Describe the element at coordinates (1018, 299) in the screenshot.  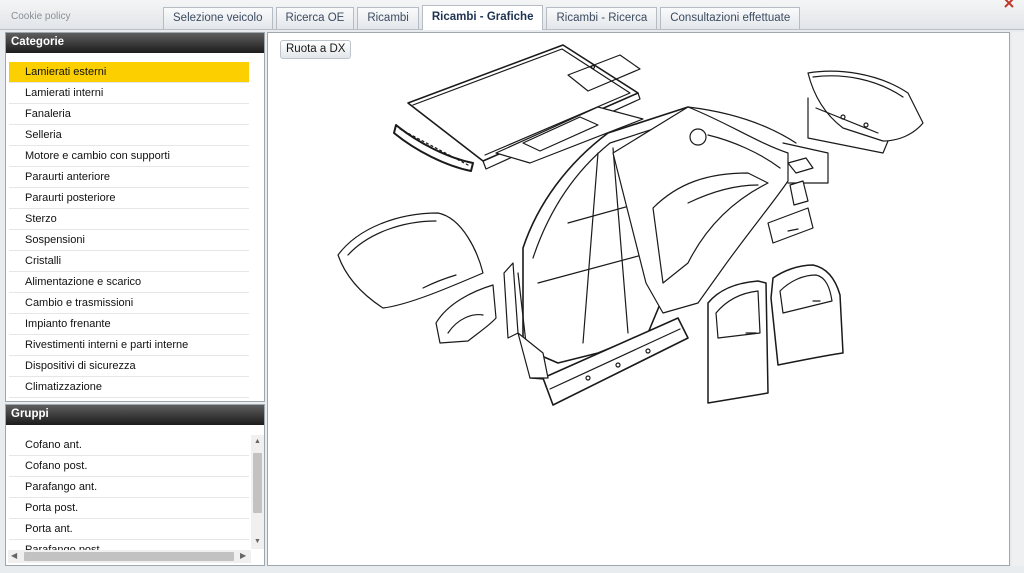
I see `page-scrollbar` at that location.